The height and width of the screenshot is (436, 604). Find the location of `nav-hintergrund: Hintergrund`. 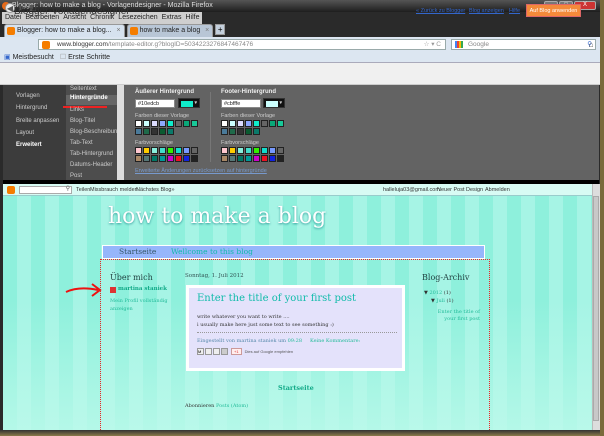

nav-hintergrund: Hintergrund is located at coordinates (31, 108).